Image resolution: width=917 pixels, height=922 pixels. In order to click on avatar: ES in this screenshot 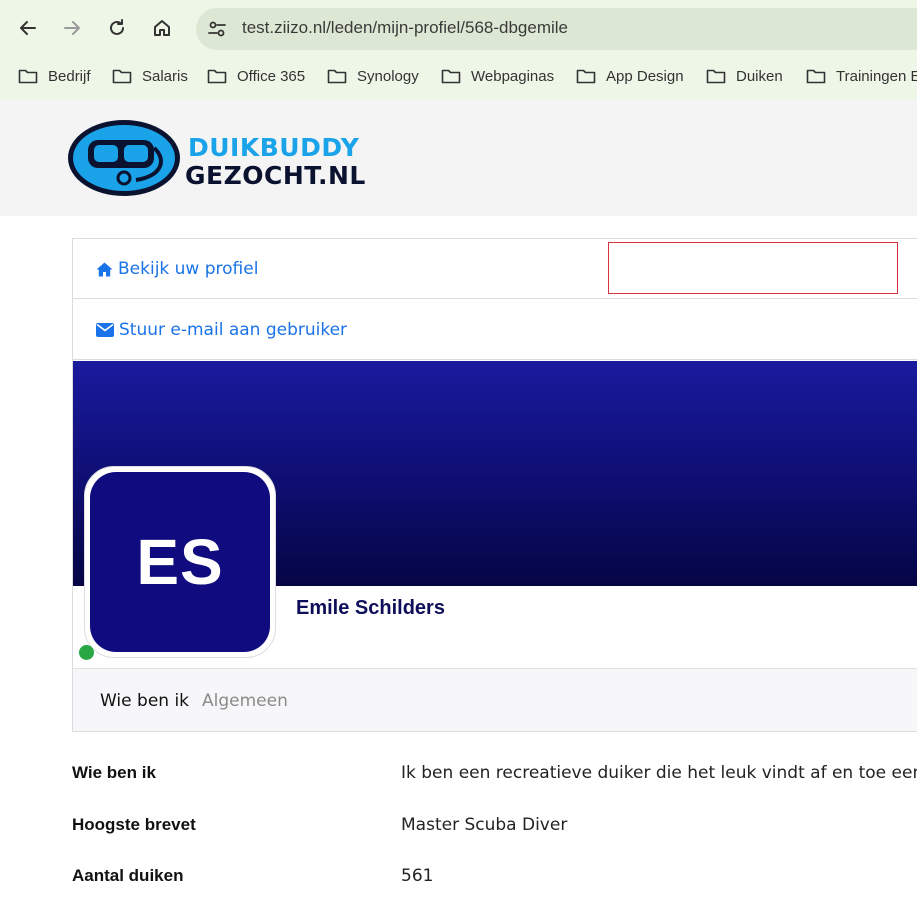, I will do `click(180, 562)`.